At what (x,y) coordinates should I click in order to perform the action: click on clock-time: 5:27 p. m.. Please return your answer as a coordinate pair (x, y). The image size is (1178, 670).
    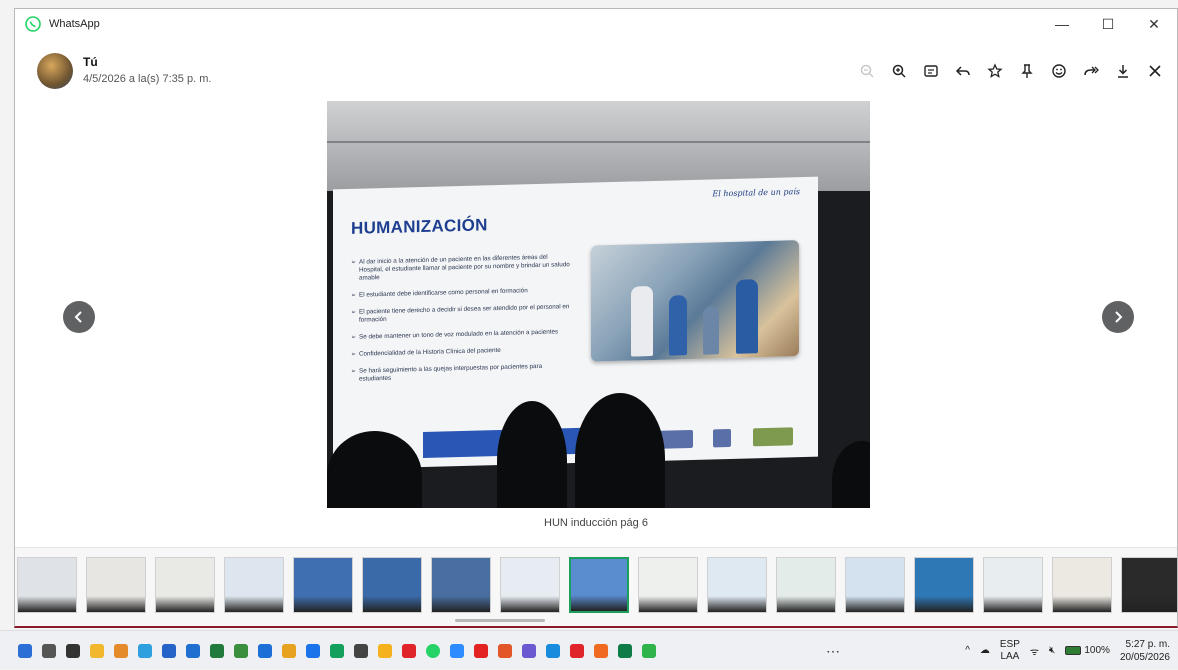
    Looking at the image, I should click on (1147, 644).